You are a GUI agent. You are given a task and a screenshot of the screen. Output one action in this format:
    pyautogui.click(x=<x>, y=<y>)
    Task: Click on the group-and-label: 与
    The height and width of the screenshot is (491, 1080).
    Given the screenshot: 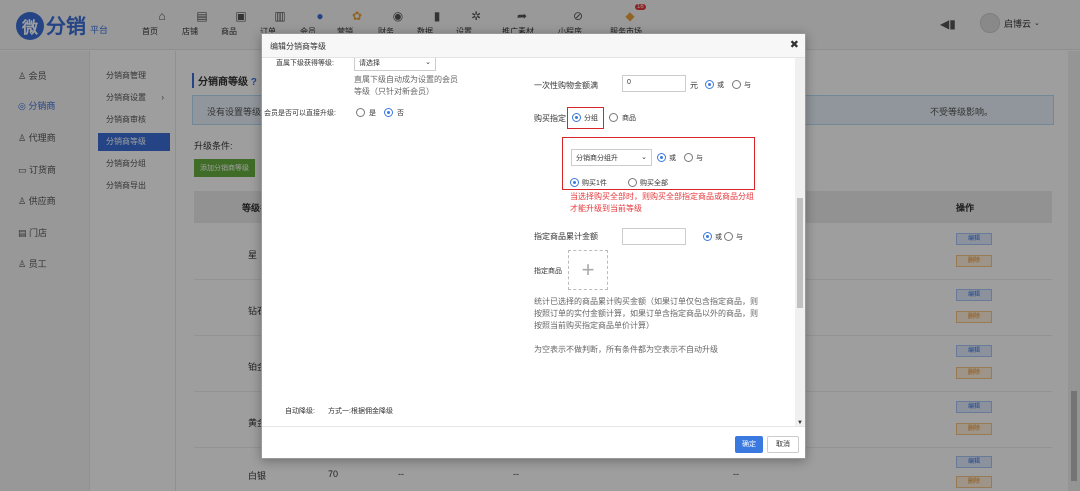 What is the action you would take?
    pyautogui.click(x=699, y=158)
    